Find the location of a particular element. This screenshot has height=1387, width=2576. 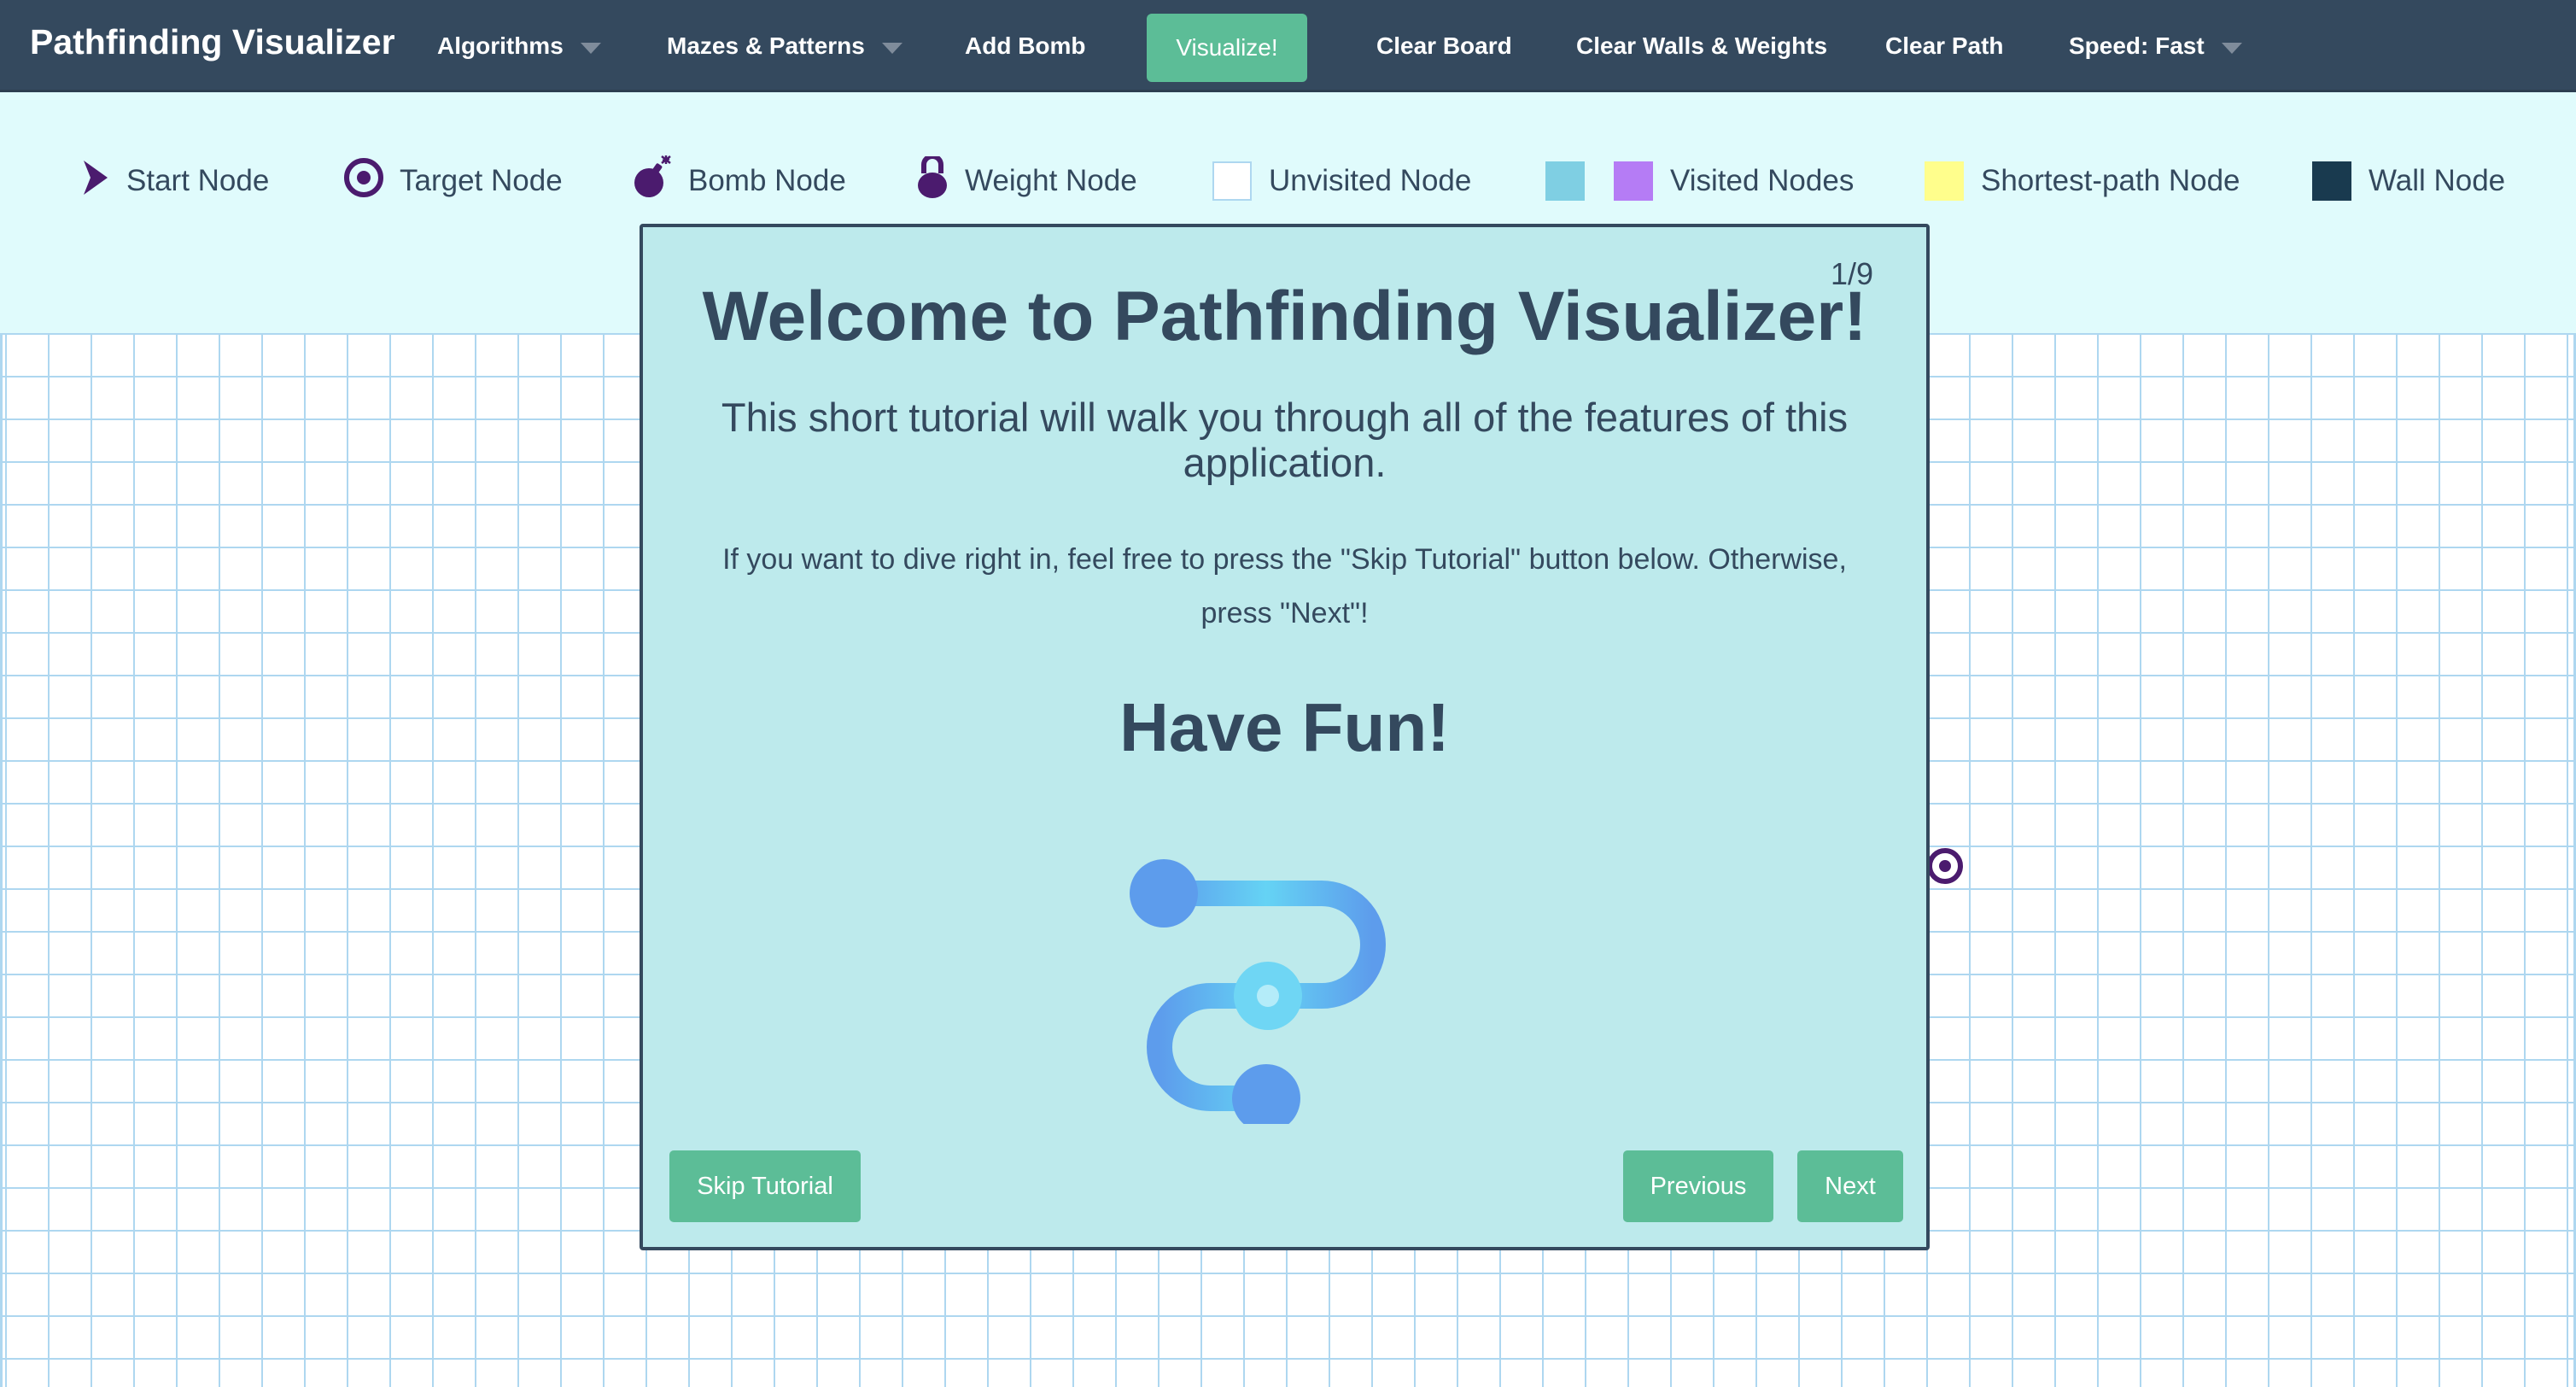

legend-label: Bomb Node is located at coordinates (767, 180).